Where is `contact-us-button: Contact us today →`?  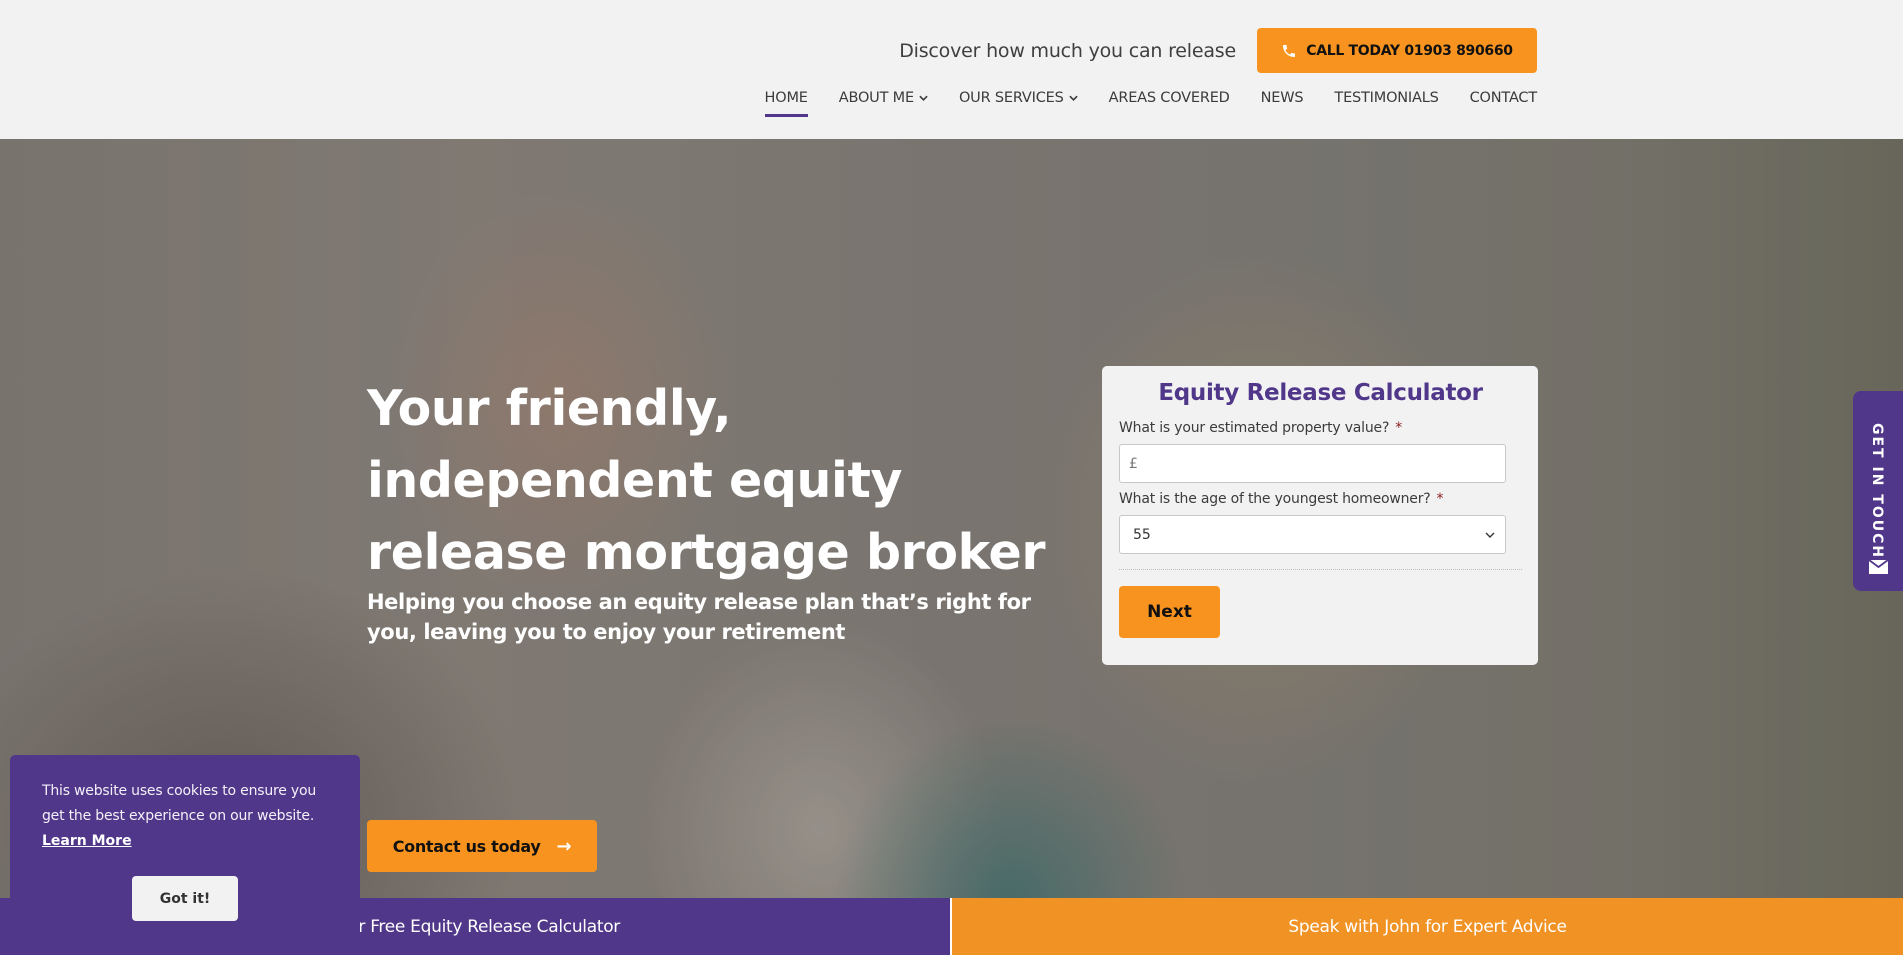 contact-us-button: Contact us today → is located at coordinates (482, 846).